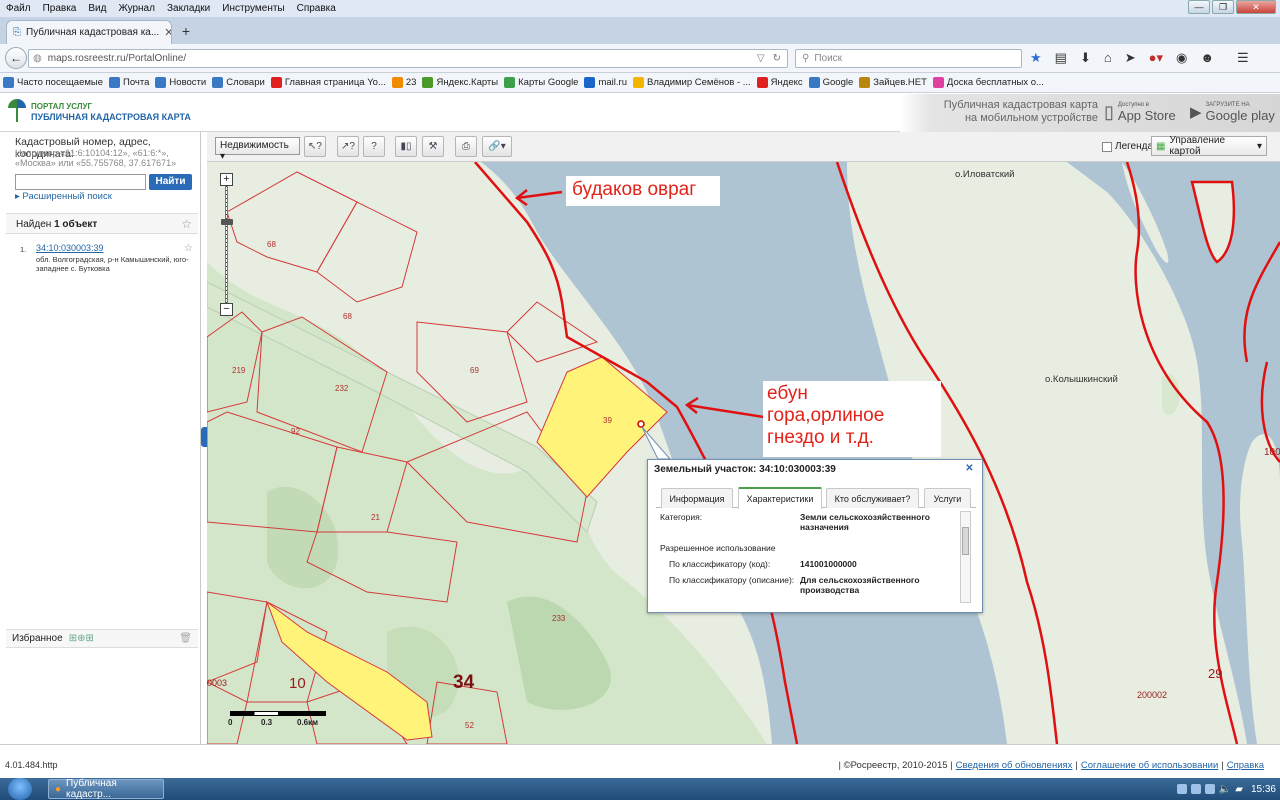  What do you see at coordinates (89, 32) in the screenshot?
I see `browser-tab: ⎘ Публичная кадастровая ка... ✕` at bounding box center [89, 32].